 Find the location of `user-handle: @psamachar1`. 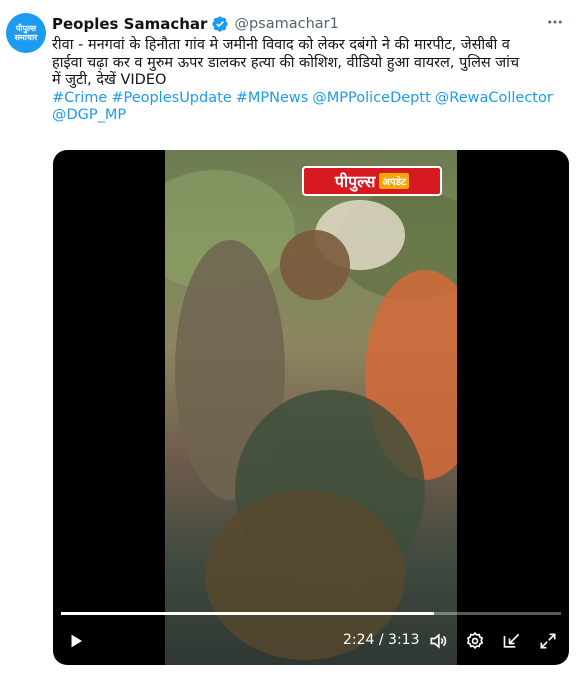

user-handle: @psamachar1 is located at coordinates (286, 24).